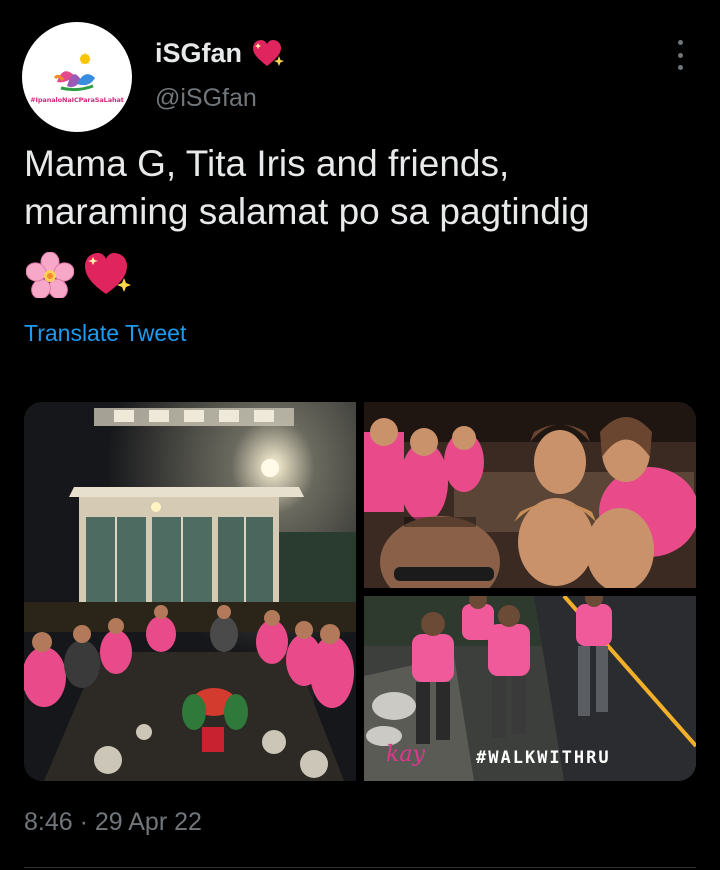 Image resolution: width=720 pixels, height=870 pixels. I want to click on author-display-name: iSGfan, so click(220, 53).